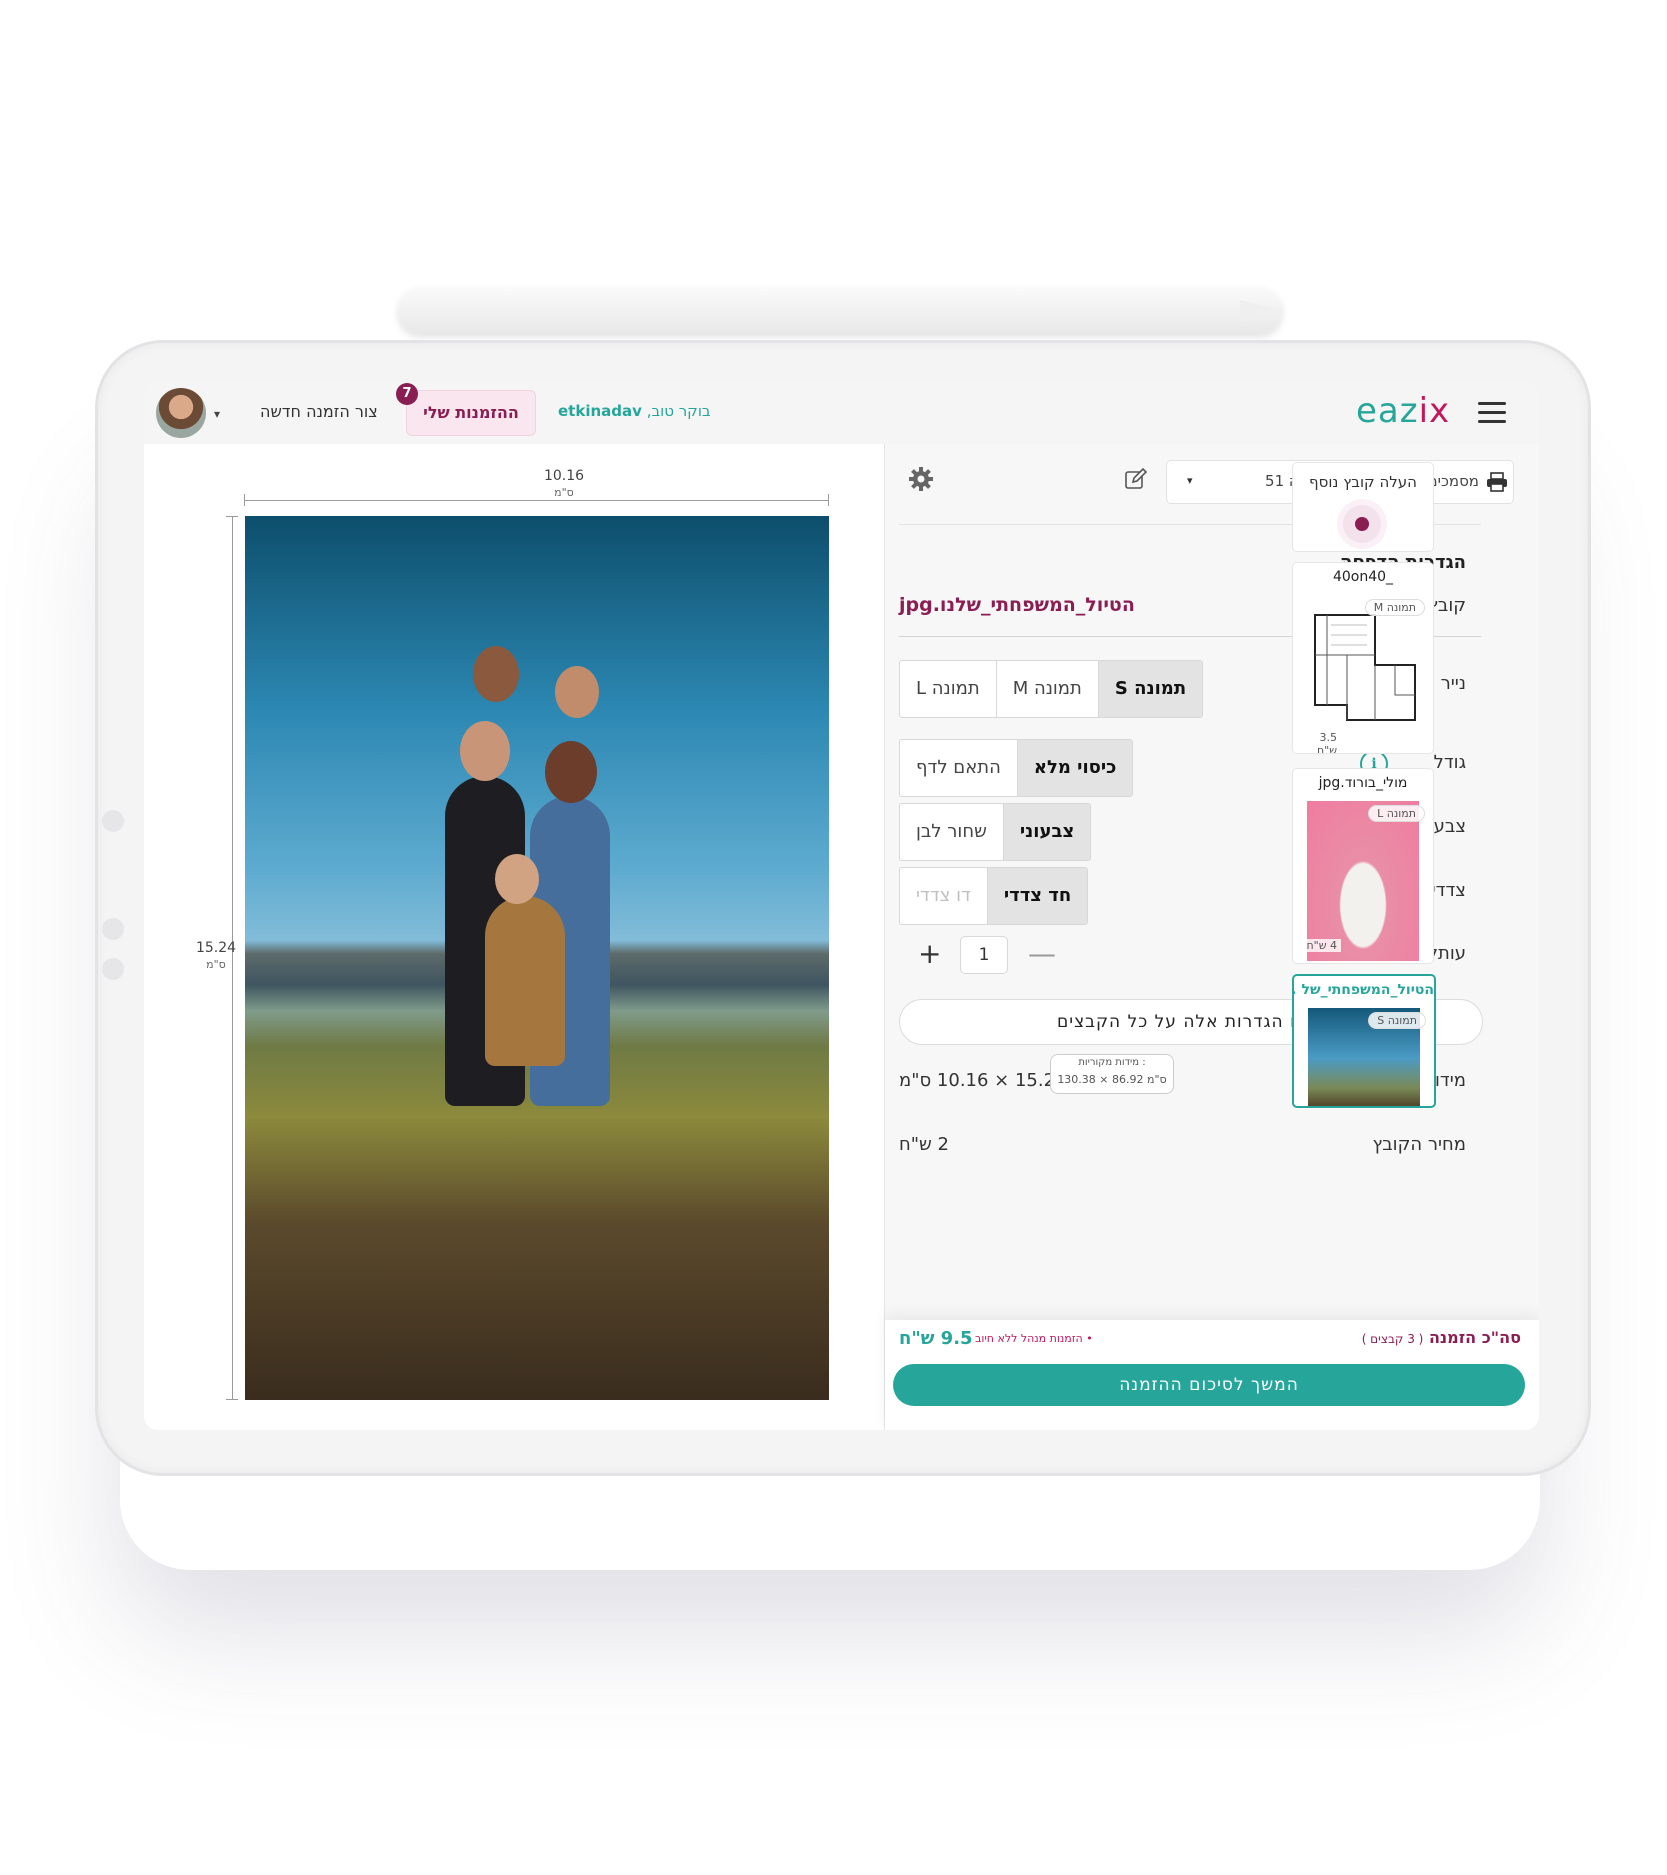 Image resolution: width=1667 pixels, height=1875 pixels. What do you see at coordinates (951, 832) in the screenshot?
I see `color-option-bw: שחור לבן` at bounding box center [951, 832].